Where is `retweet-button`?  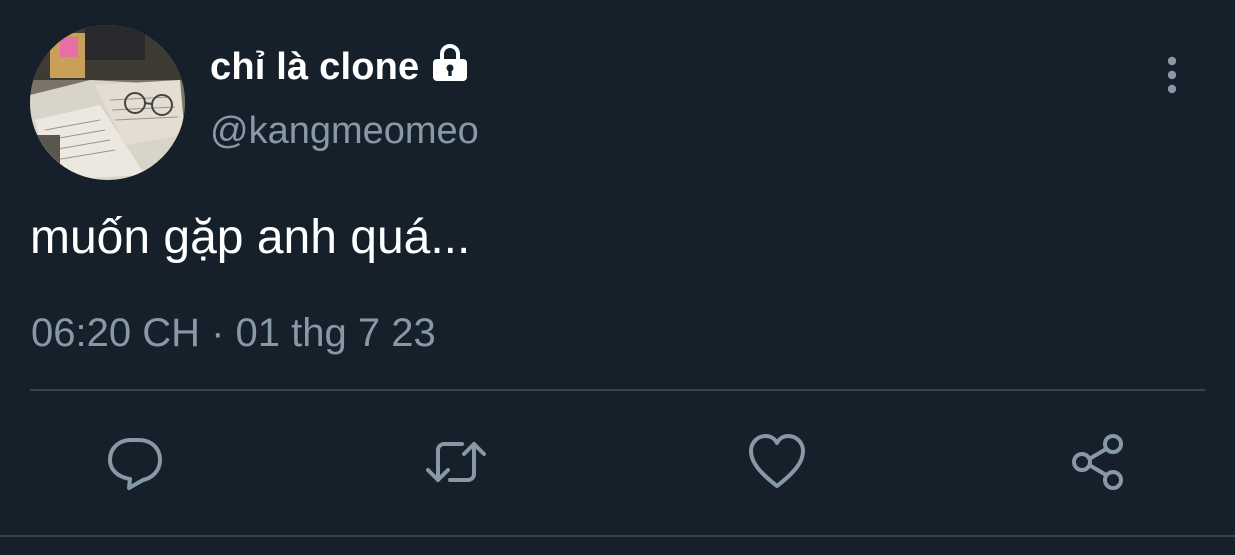
retweet-button is located at coordinates (456, 462).